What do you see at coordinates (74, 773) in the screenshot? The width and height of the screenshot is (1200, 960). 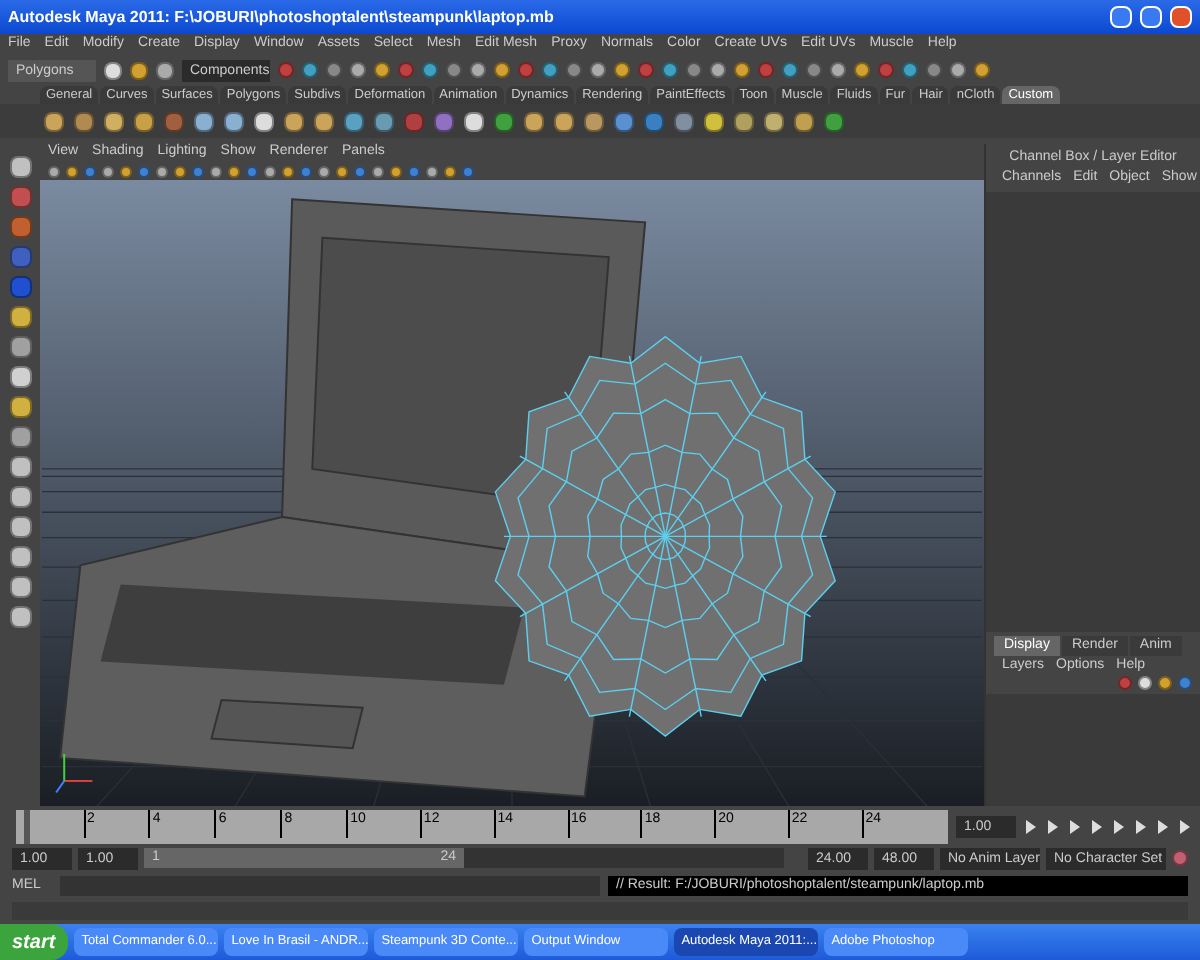 I see `axis-icon` at bounding box center [74, 773].